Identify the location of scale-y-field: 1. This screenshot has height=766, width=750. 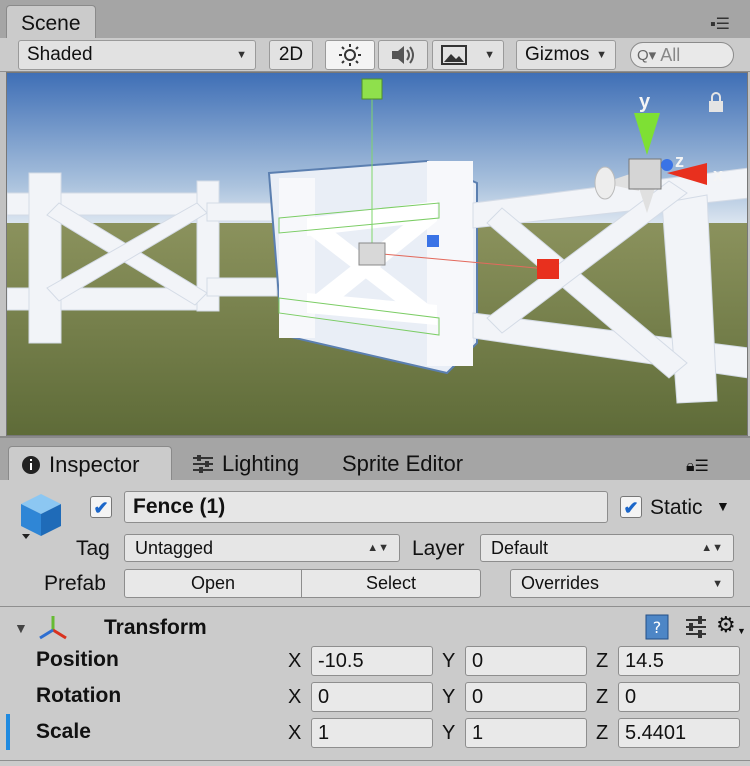
(526, 733).